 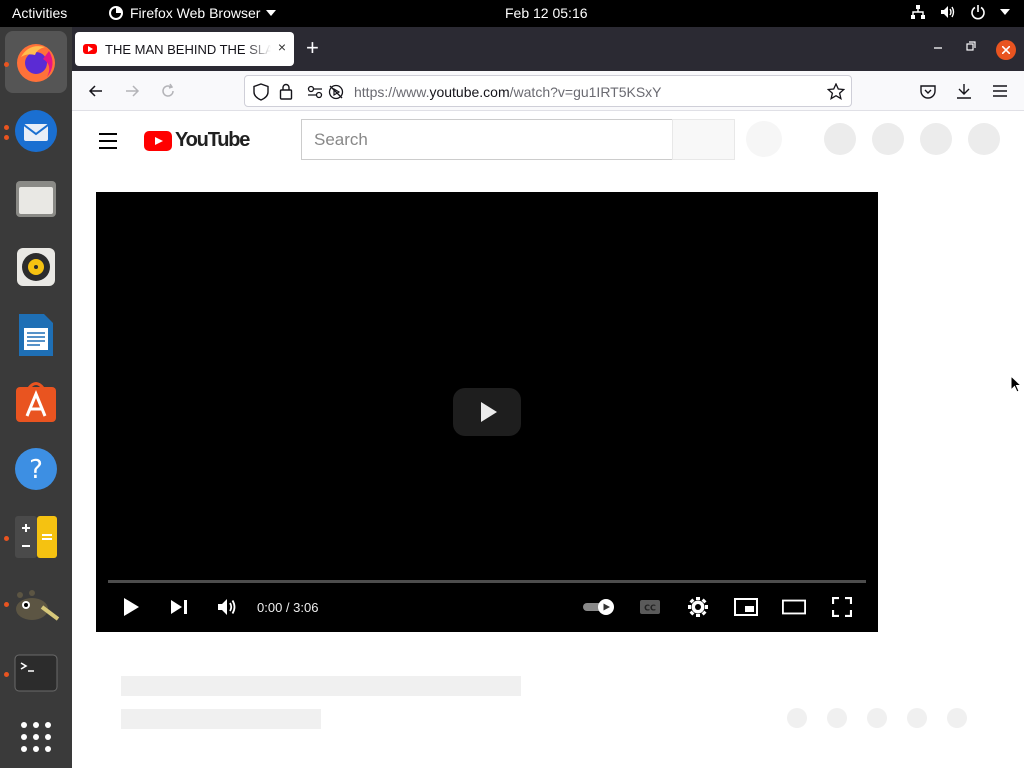 I want to click on gimp-icon, so click(x=38, y=605).